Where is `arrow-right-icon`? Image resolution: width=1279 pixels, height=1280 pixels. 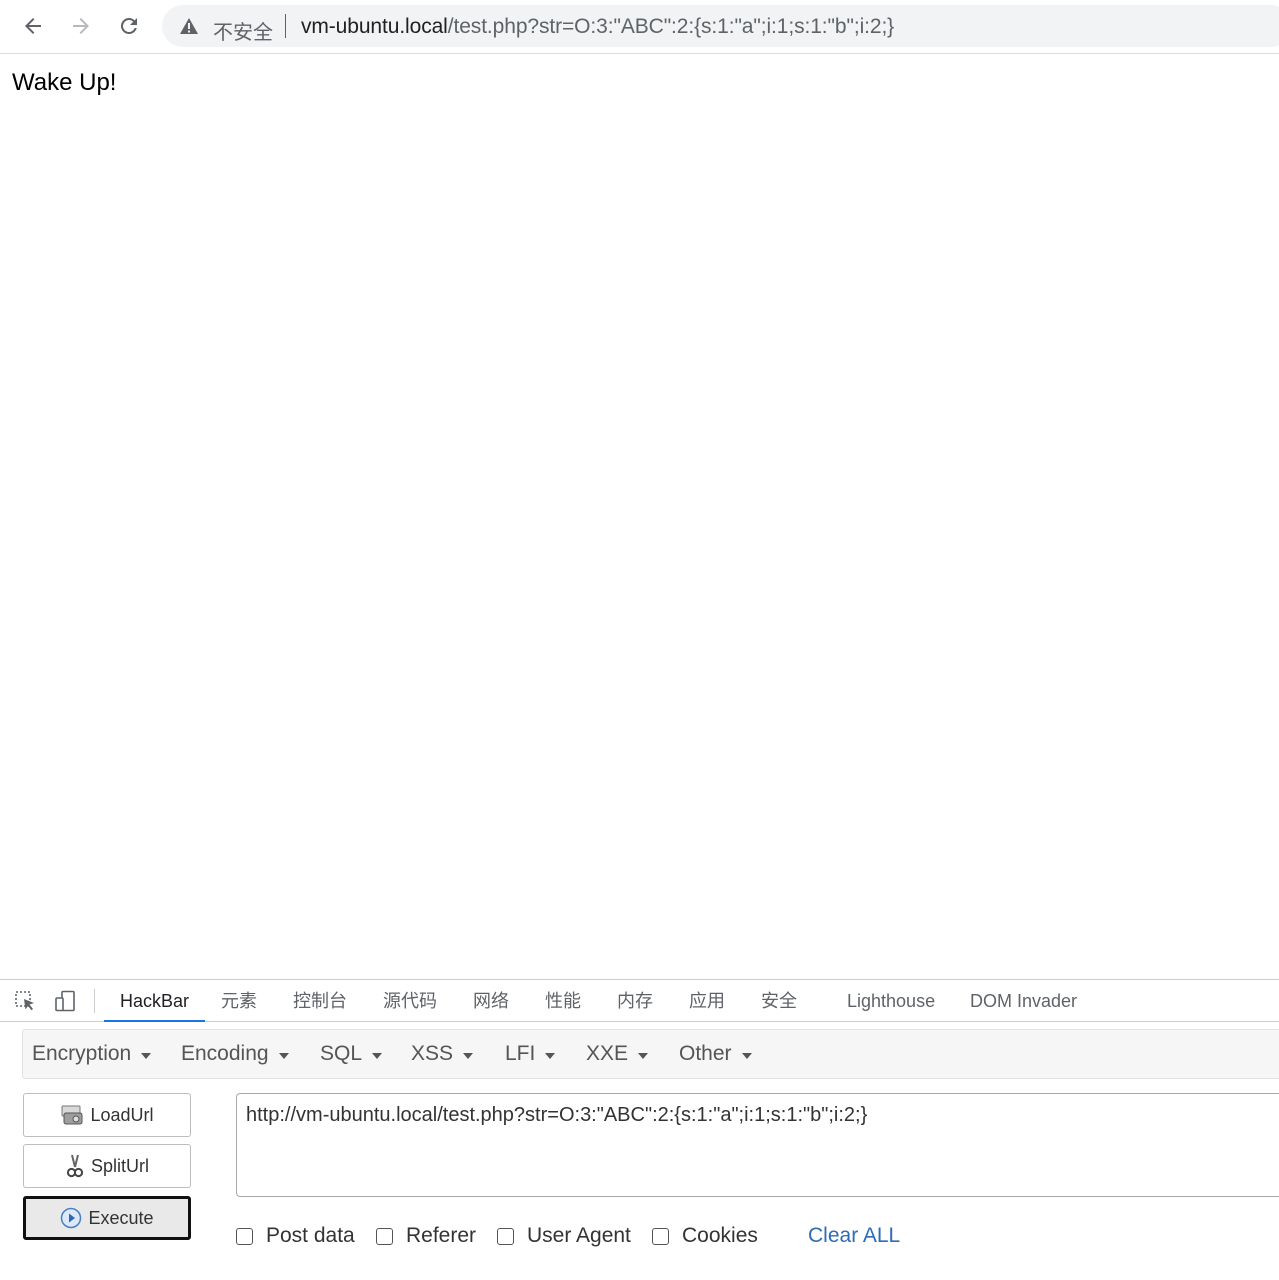 arrow-right-icon is located at coordinates (81, 26).